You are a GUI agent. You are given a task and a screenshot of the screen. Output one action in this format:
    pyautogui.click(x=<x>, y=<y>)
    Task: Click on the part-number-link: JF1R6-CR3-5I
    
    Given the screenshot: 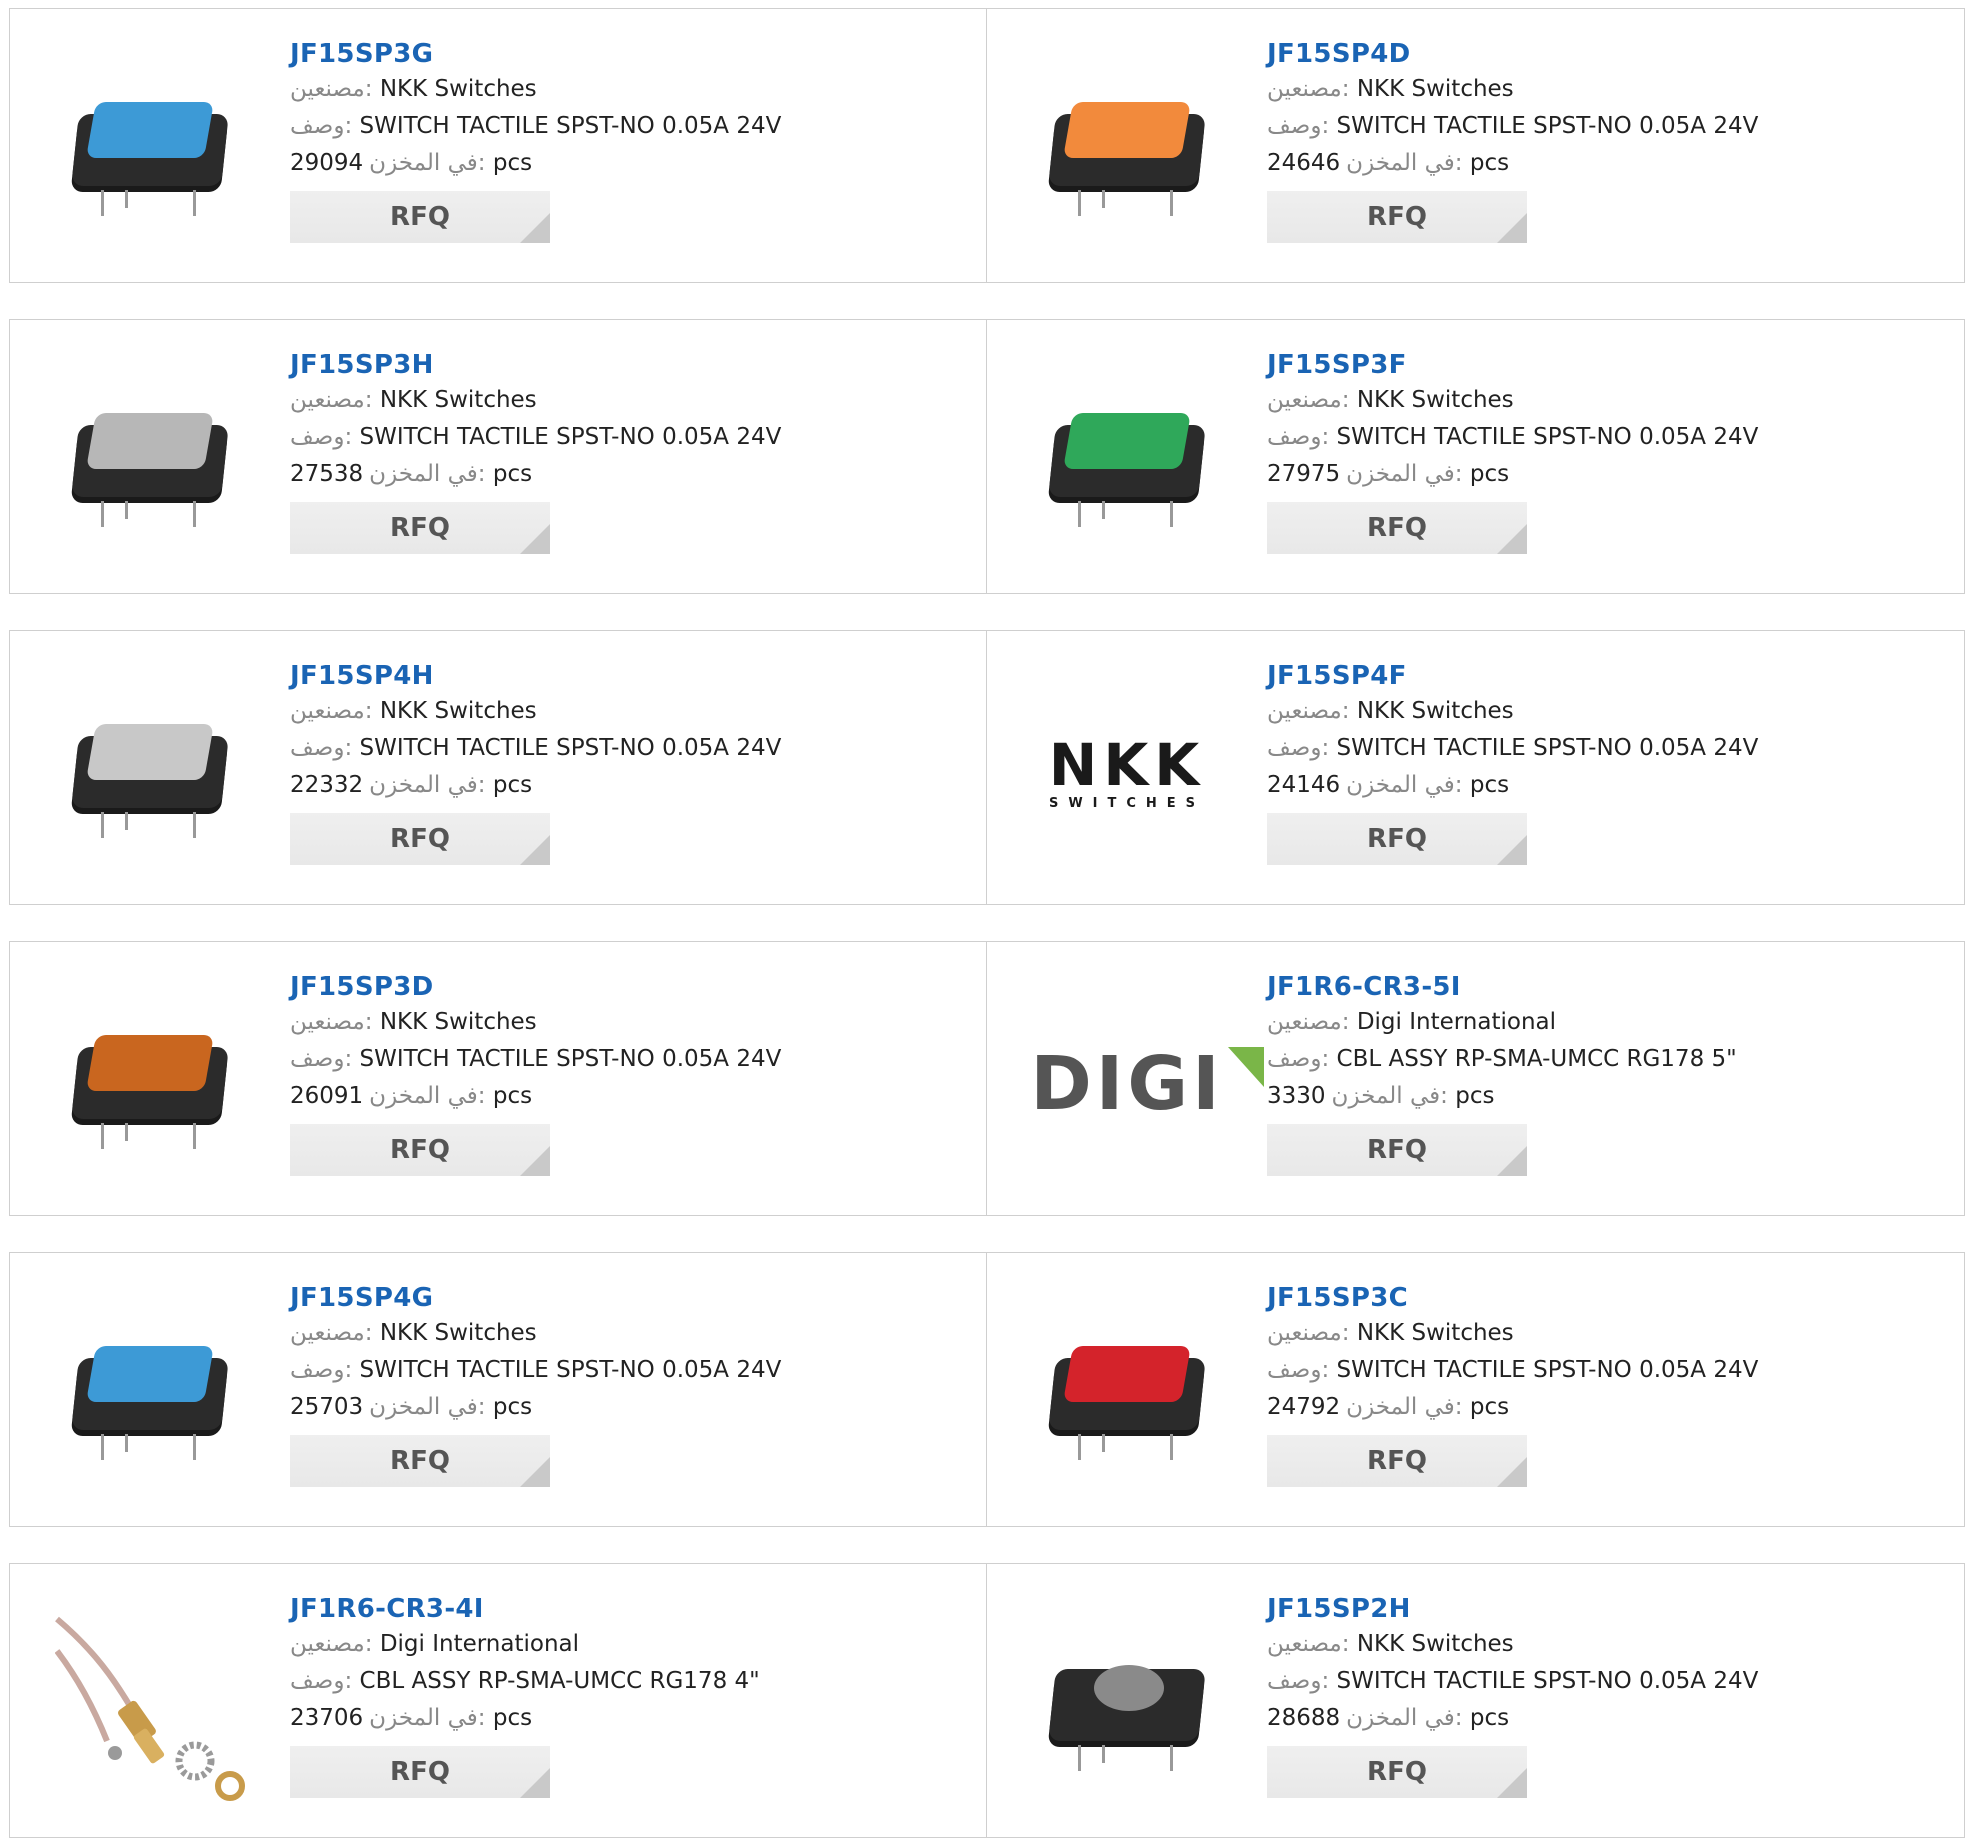 What is the action you would take?
    pyautogui.click(x=1577, y=987)
    